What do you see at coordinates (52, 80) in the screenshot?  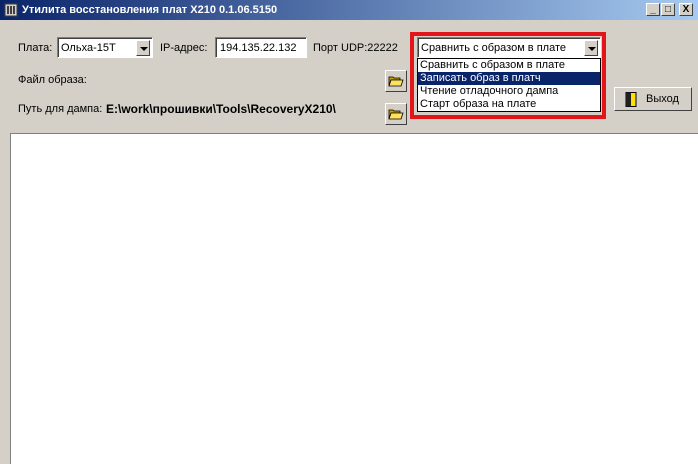 I see `image-file-label: Файл образа:` at bounding box center [52, 80].